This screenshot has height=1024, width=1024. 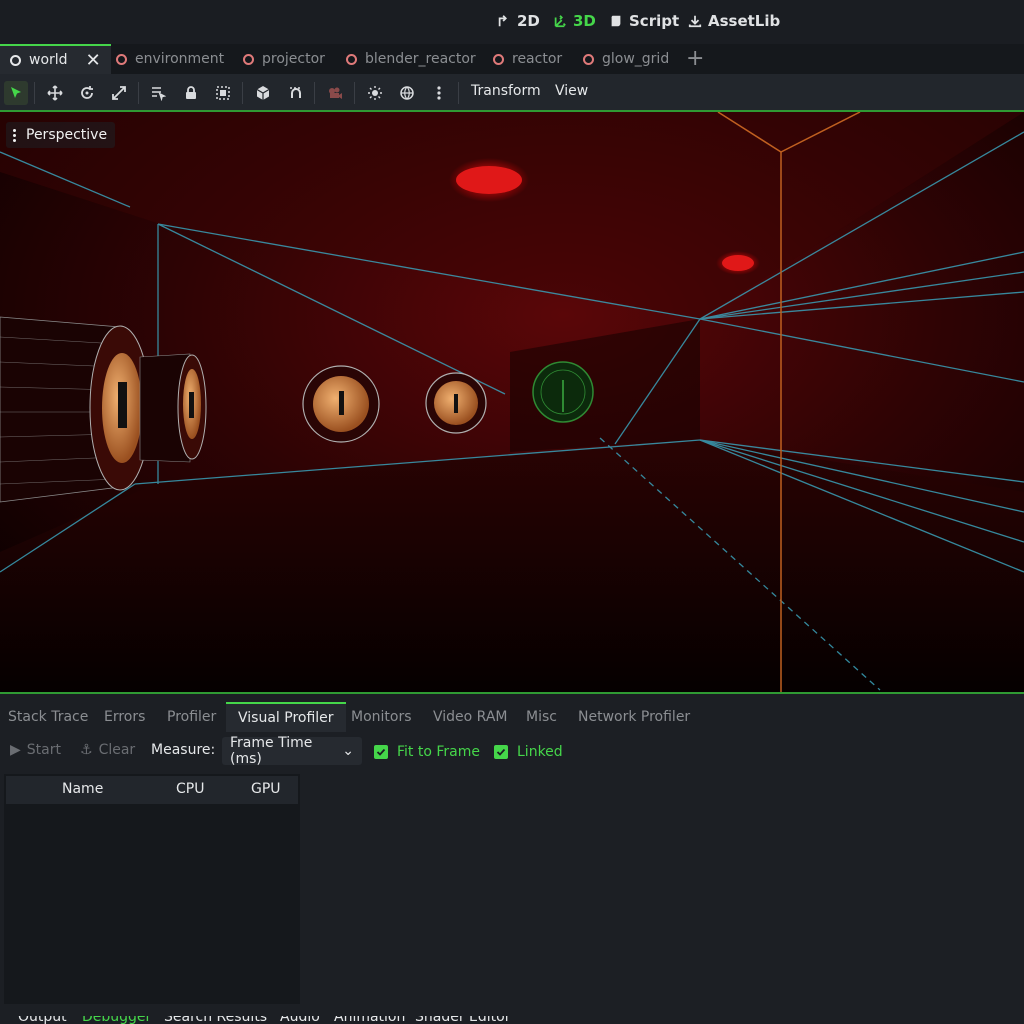 I want to click on column-name: Name, so click(x=82, y=789).